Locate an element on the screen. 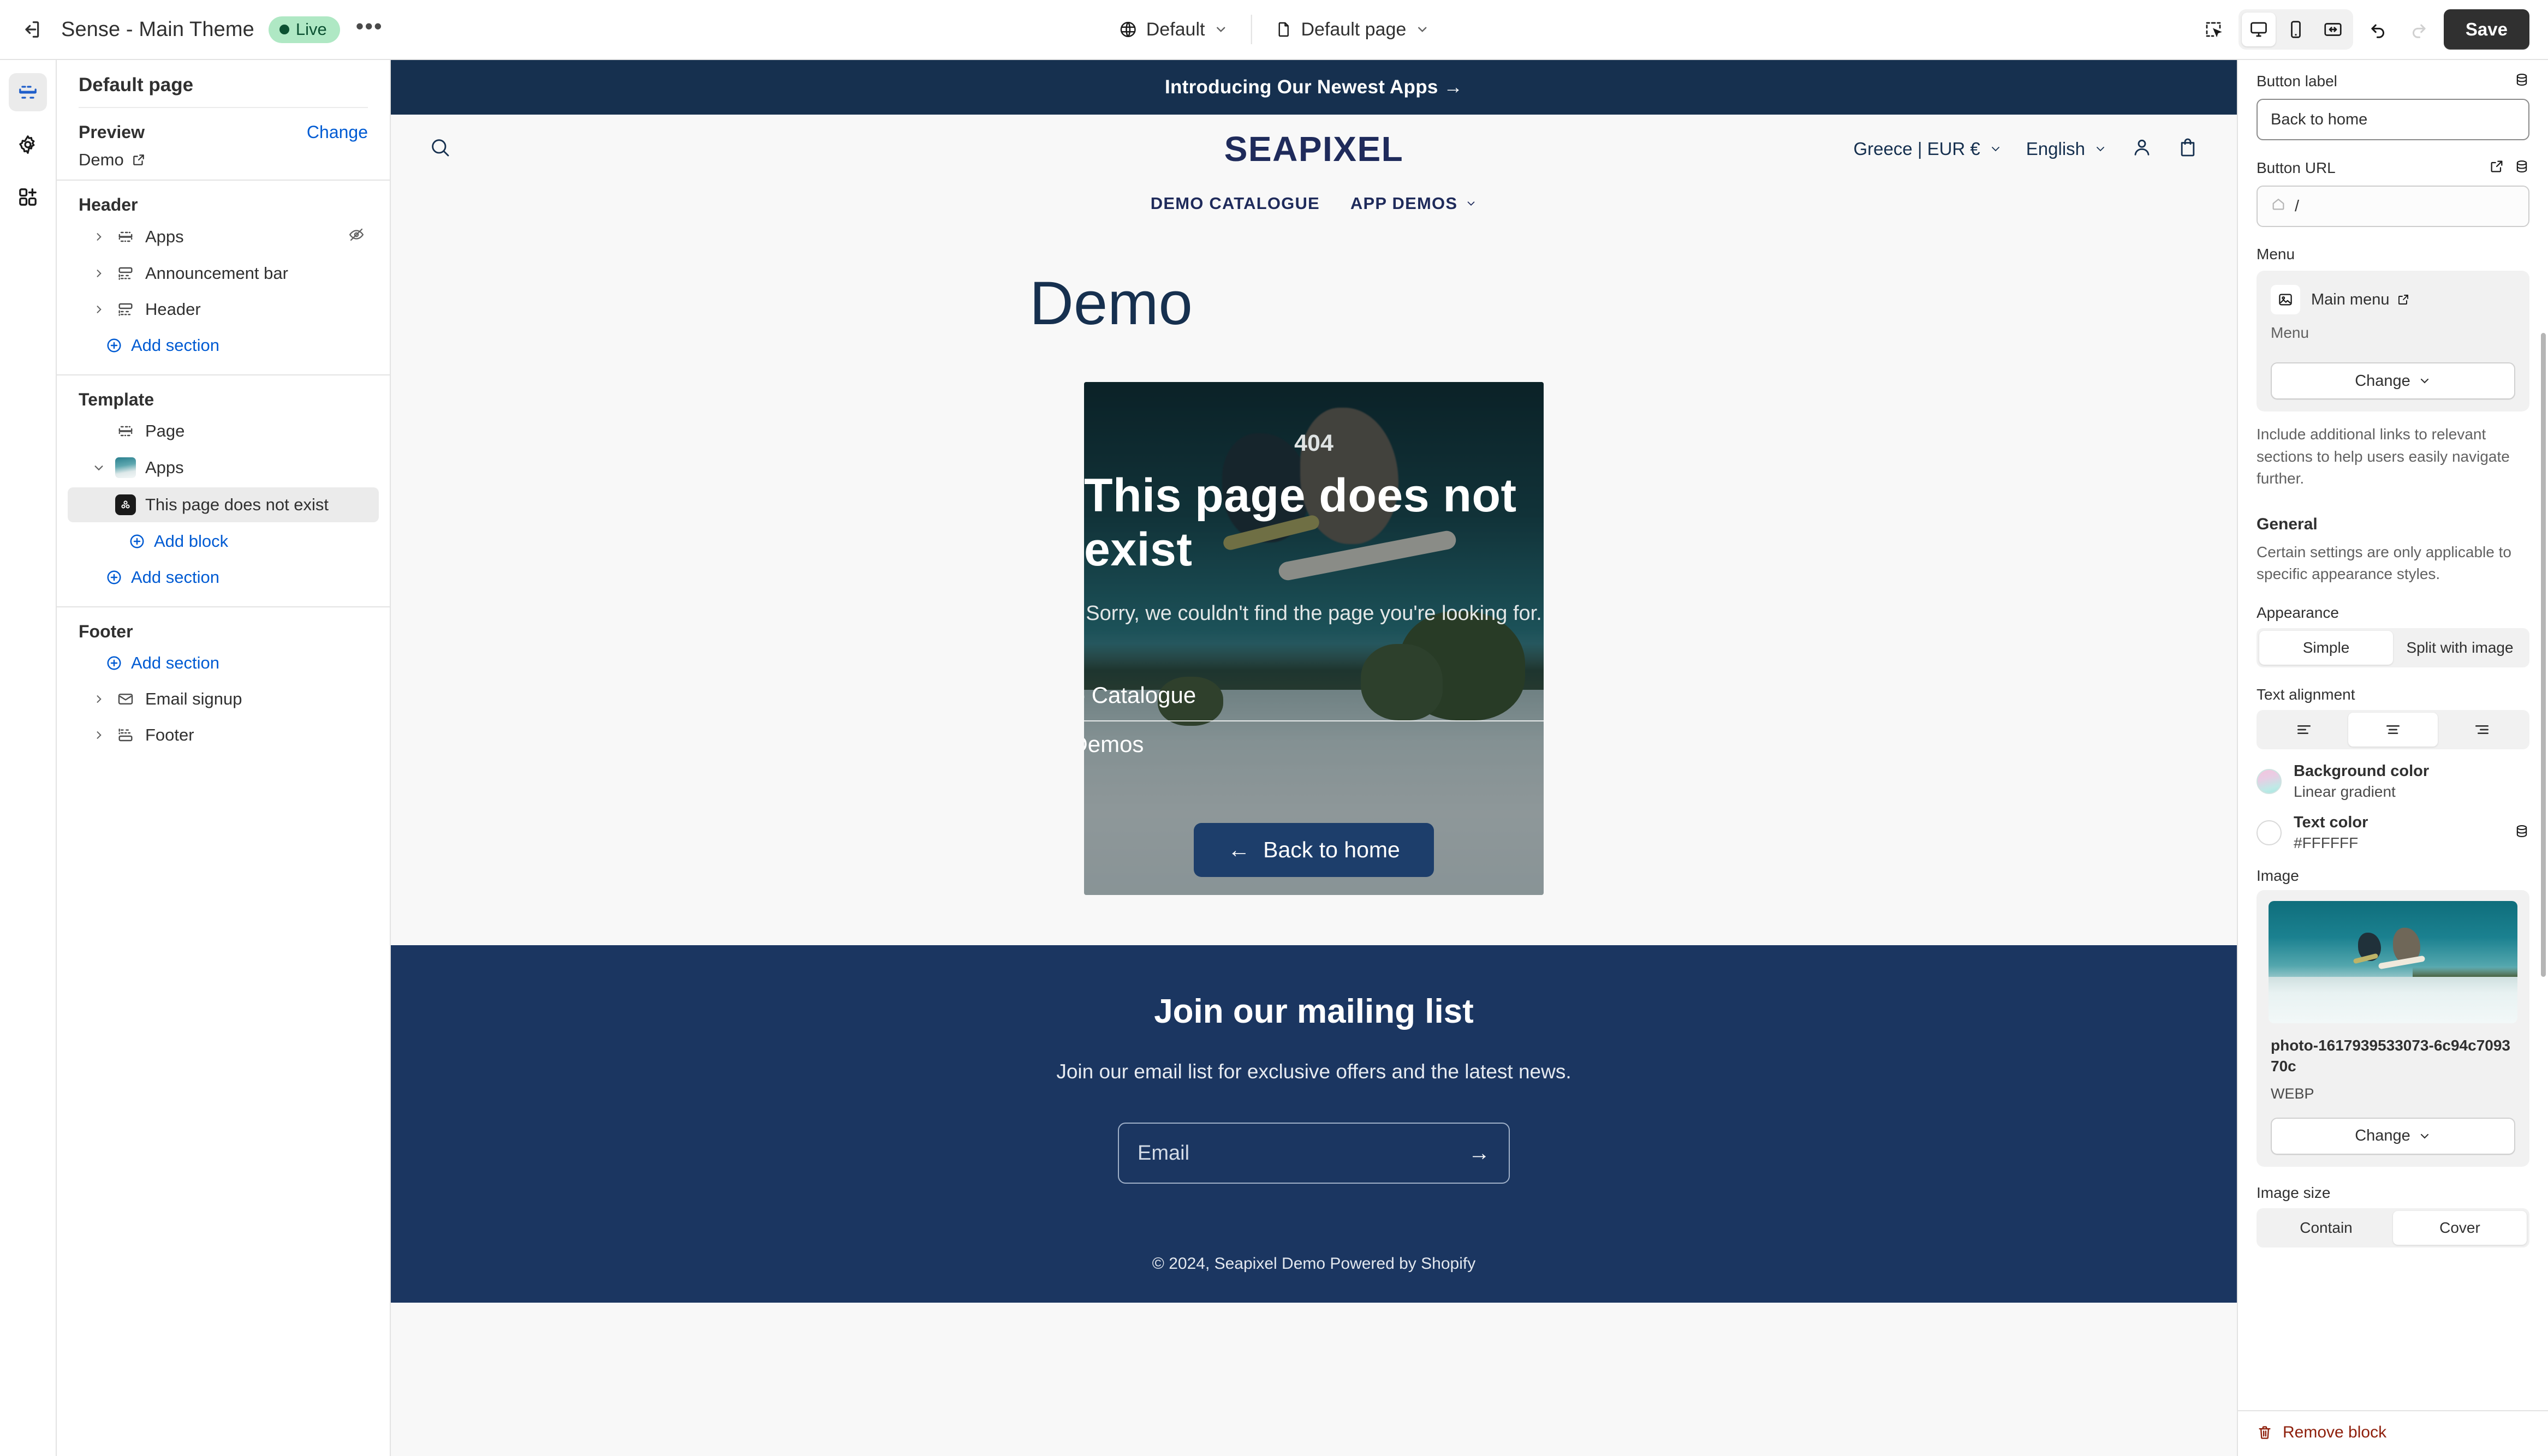  page-selector-label: Default page is located at coordinates (1354, 29).